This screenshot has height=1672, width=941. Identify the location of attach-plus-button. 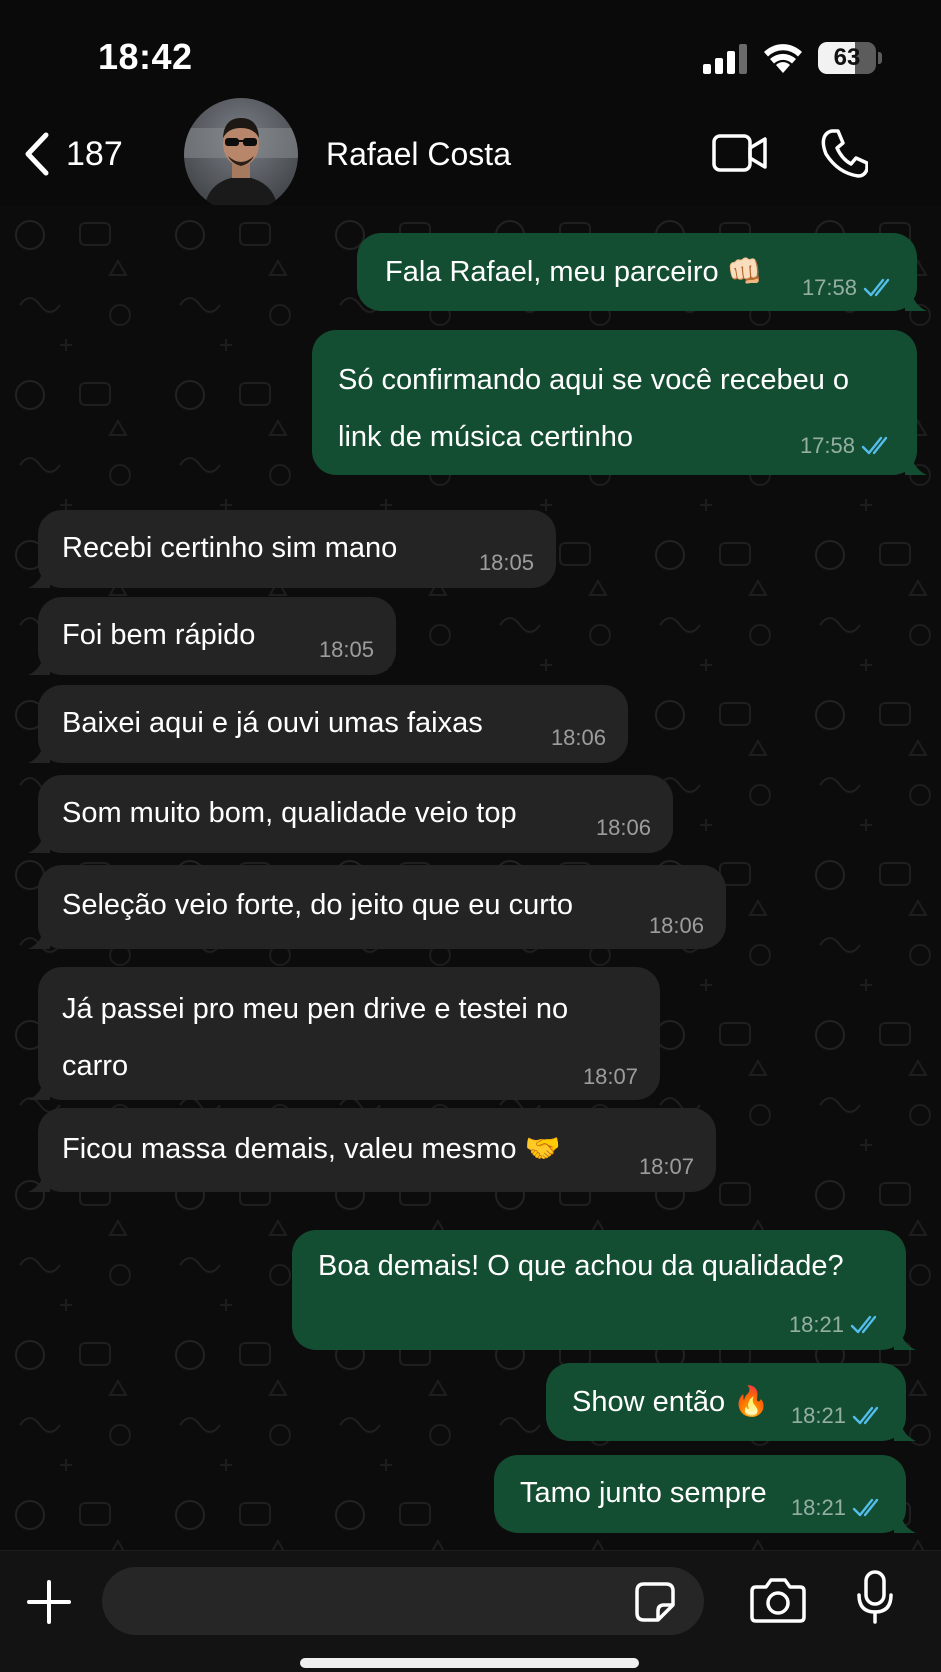
(49, 1602).